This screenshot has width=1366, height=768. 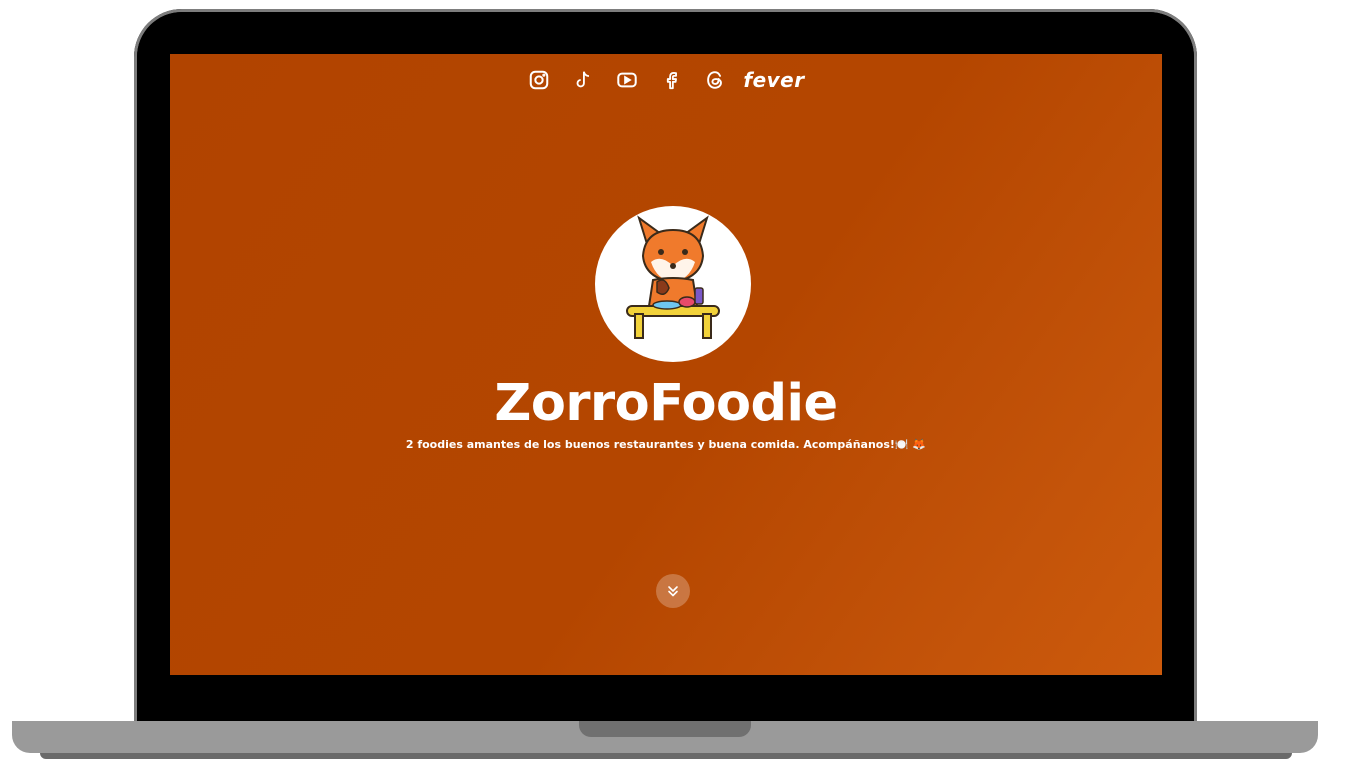 What do you see at coordinates (665, 729) in the screenshot?
I see `laptop-notch` at bounding box center [665, 729].